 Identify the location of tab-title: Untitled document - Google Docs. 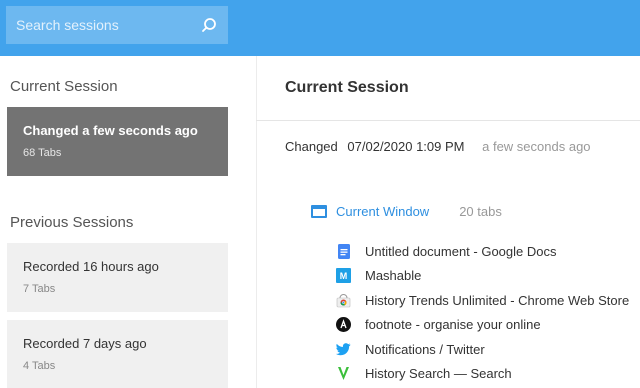
(460, 251).